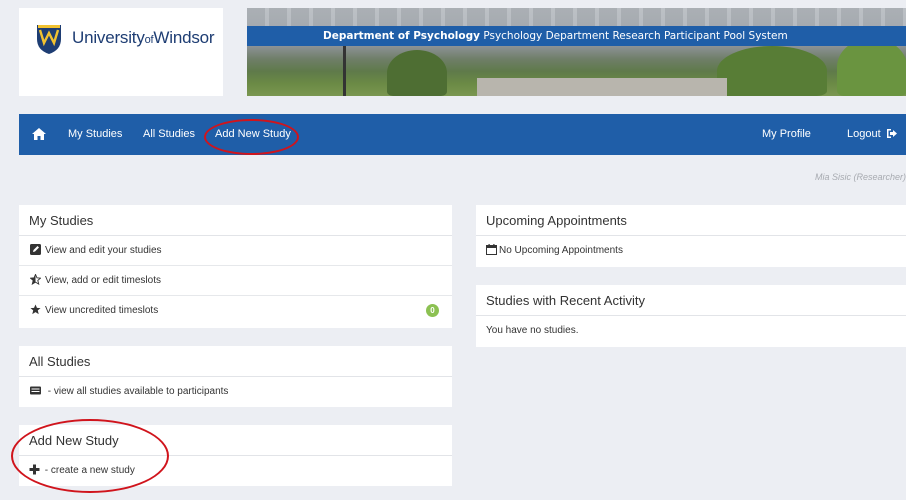  What do you see at coordinates (432, 310) in the screenshot?
I see `uncredited-count-badge: 0` at bounding box center [432, 310].